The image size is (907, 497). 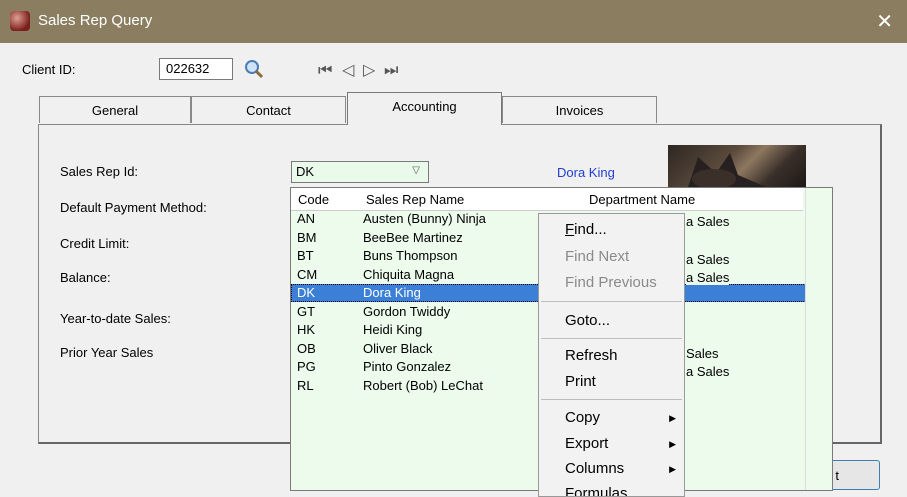 I want to click on prev-record-icon: ◁, so click(x=348, y=69).